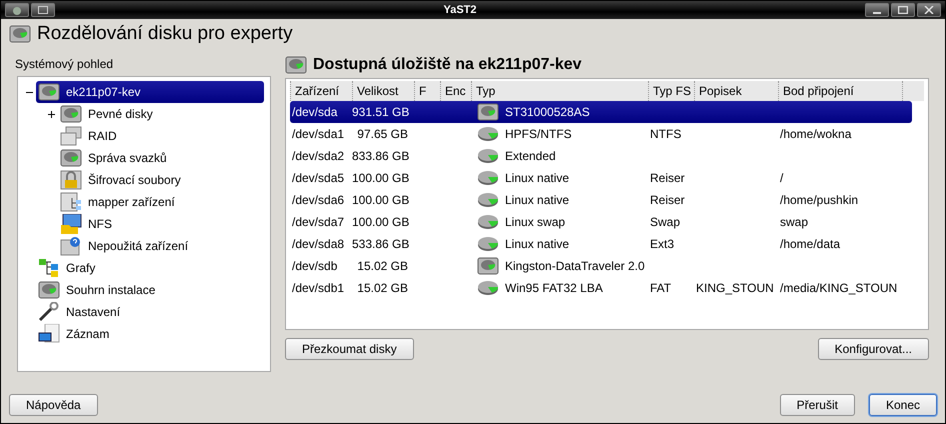  I want to click on table-cell-text: /, so click(781, 178).